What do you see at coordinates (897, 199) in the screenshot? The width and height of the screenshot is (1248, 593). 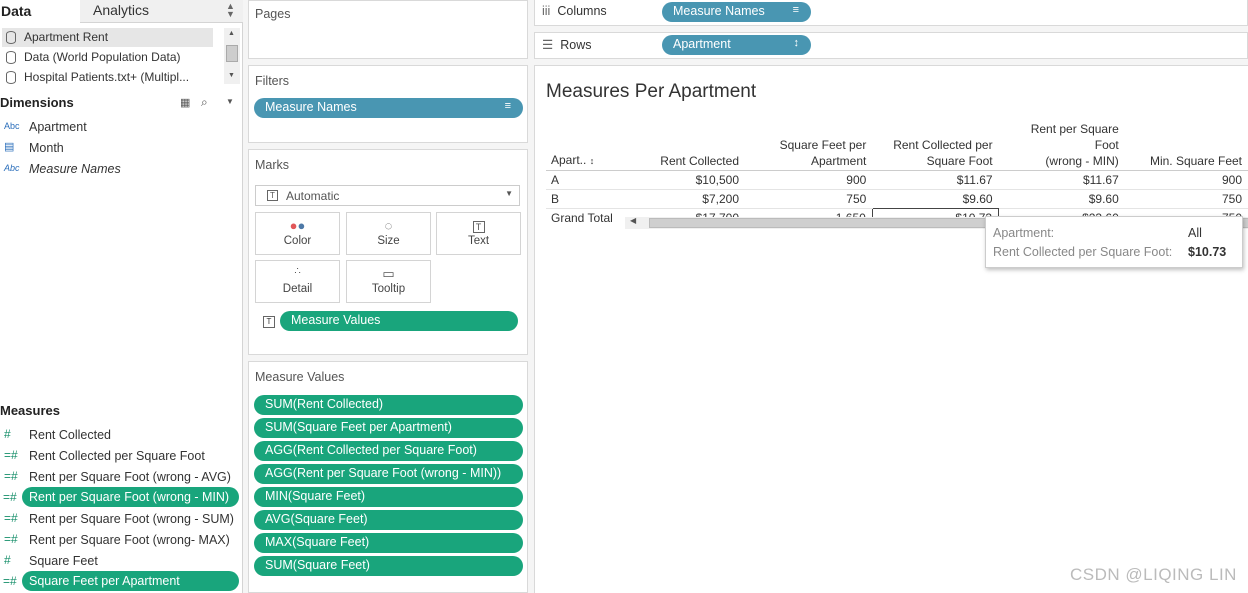 I see `table-row: B $7,200 750 $9.60 $9.60 750` at bounding box center [897, 199].